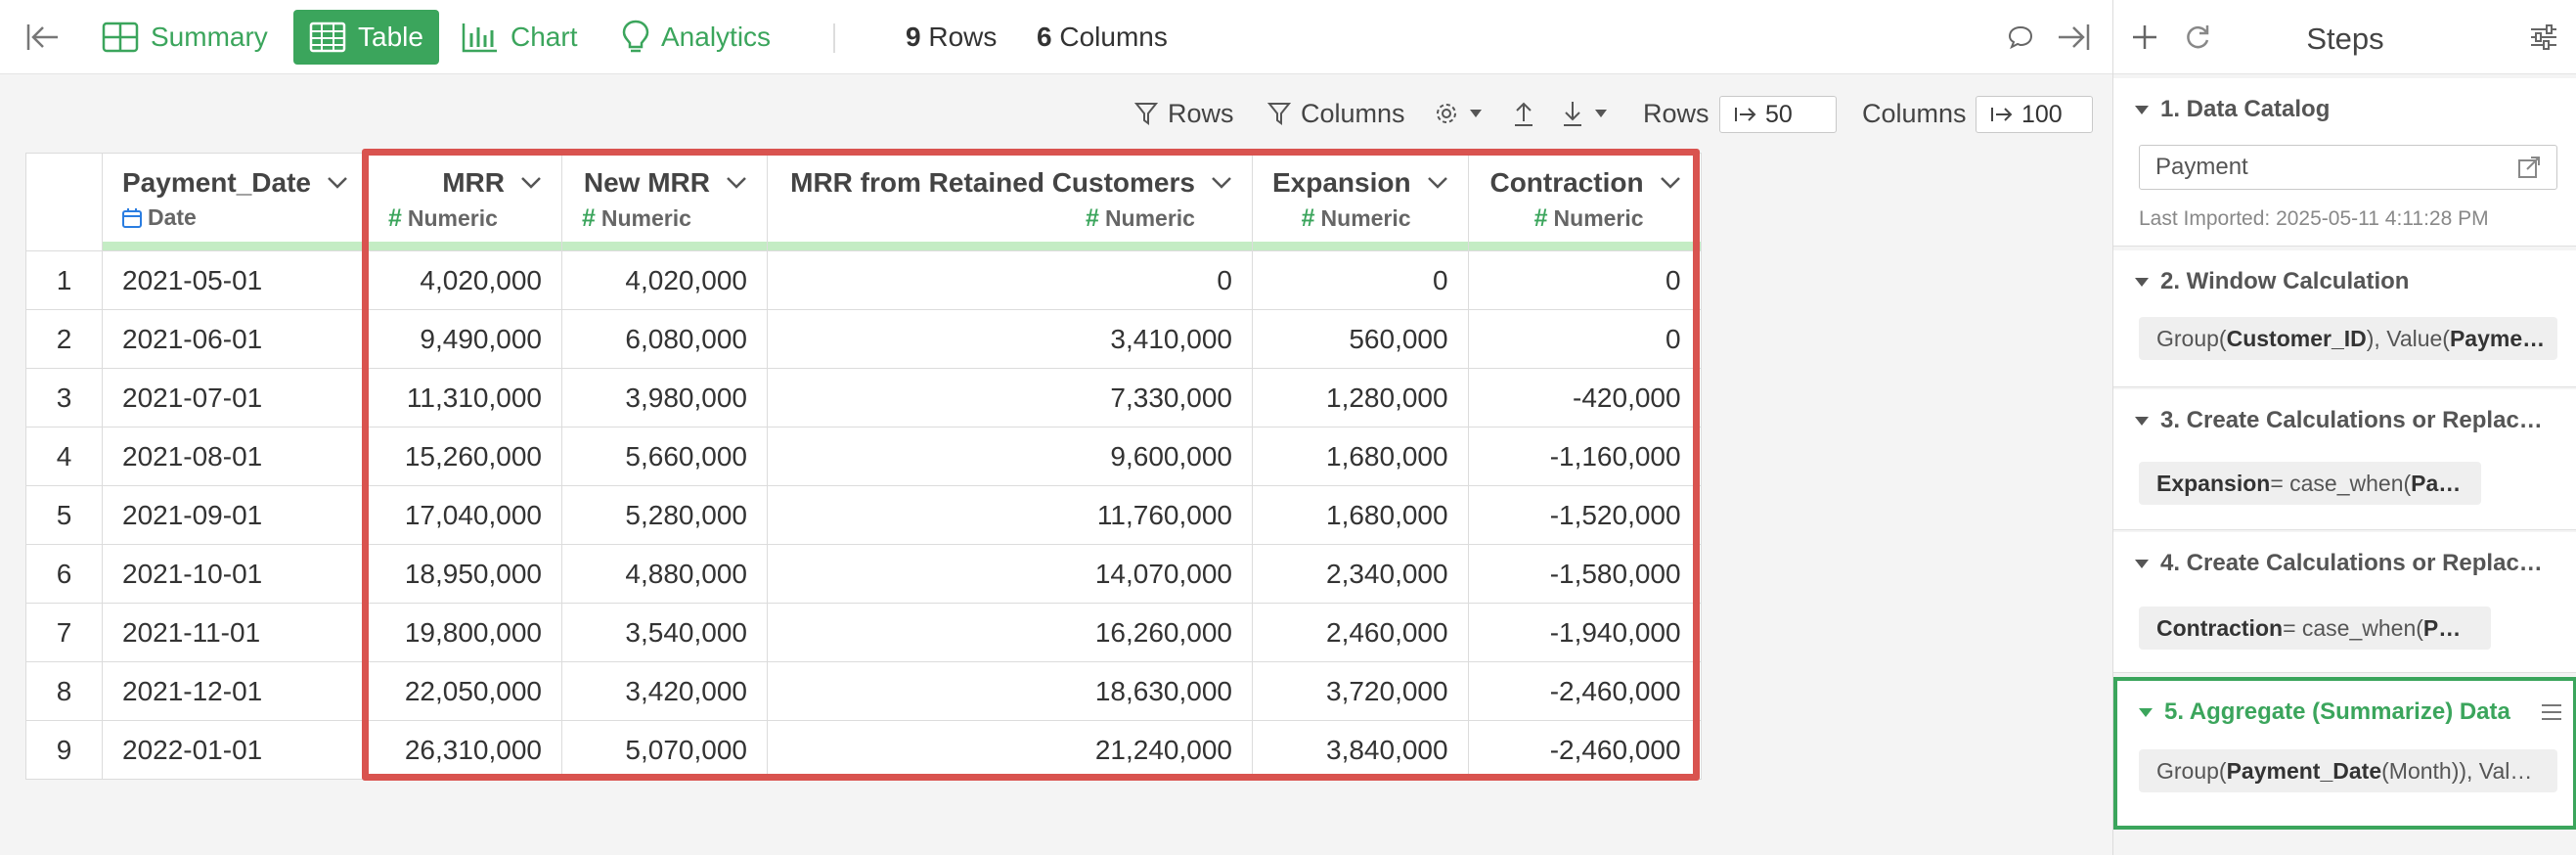 The height and width of the screenshot is (855, 2576). I want to click on table-cell: 9,490,000, so click(465, 339).